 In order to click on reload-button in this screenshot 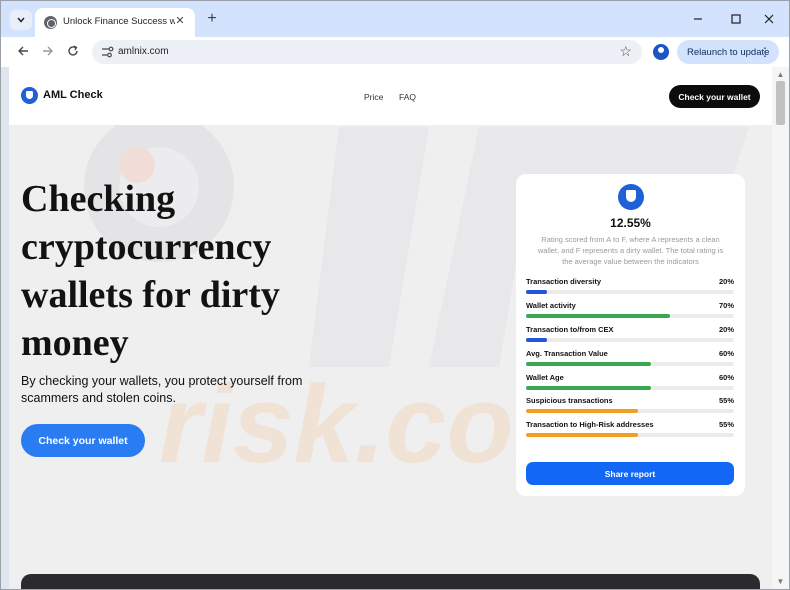, I will do `click(73, 52)`.